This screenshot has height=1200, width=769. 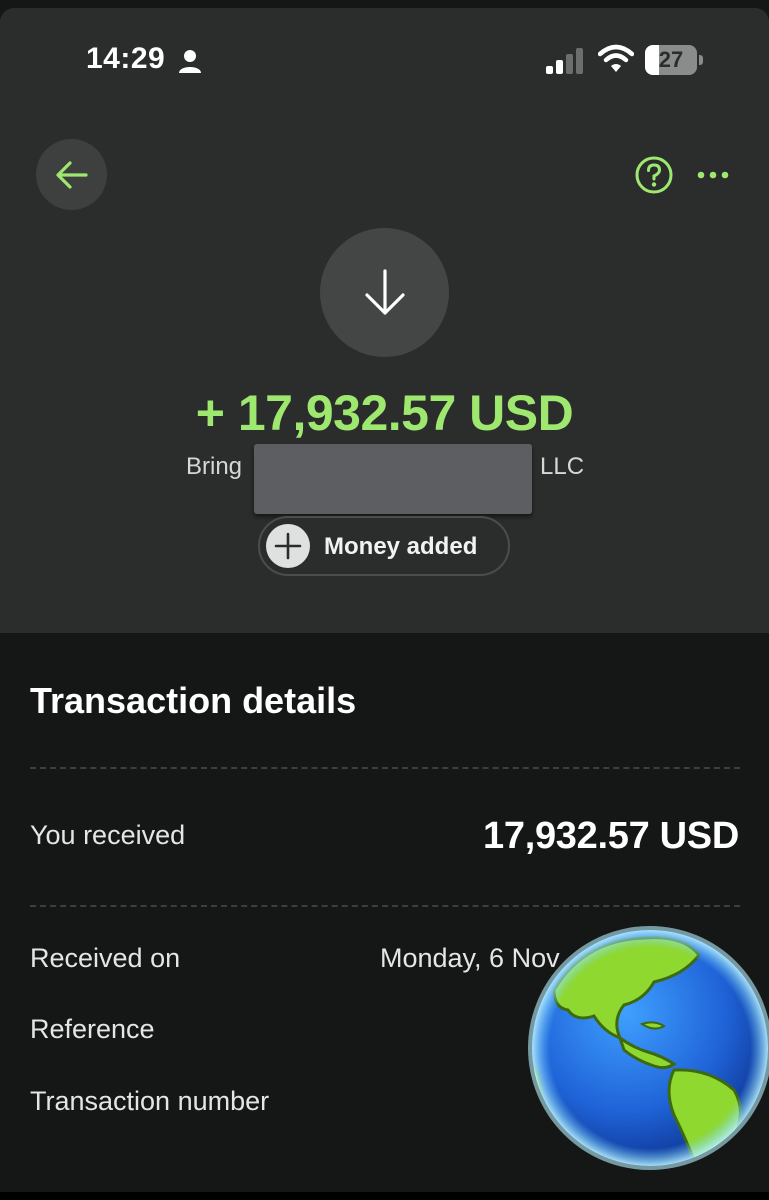 I want to click on signal-icon, so click(x=564, y=61).